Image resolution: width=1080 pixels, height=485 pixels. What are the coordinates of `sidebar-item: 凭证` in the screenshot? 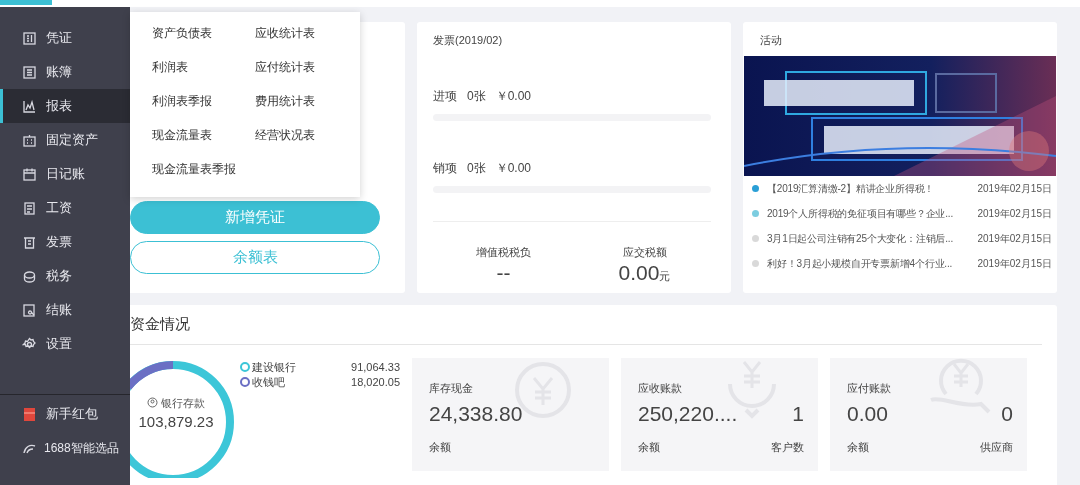 It's located at (65, 38).